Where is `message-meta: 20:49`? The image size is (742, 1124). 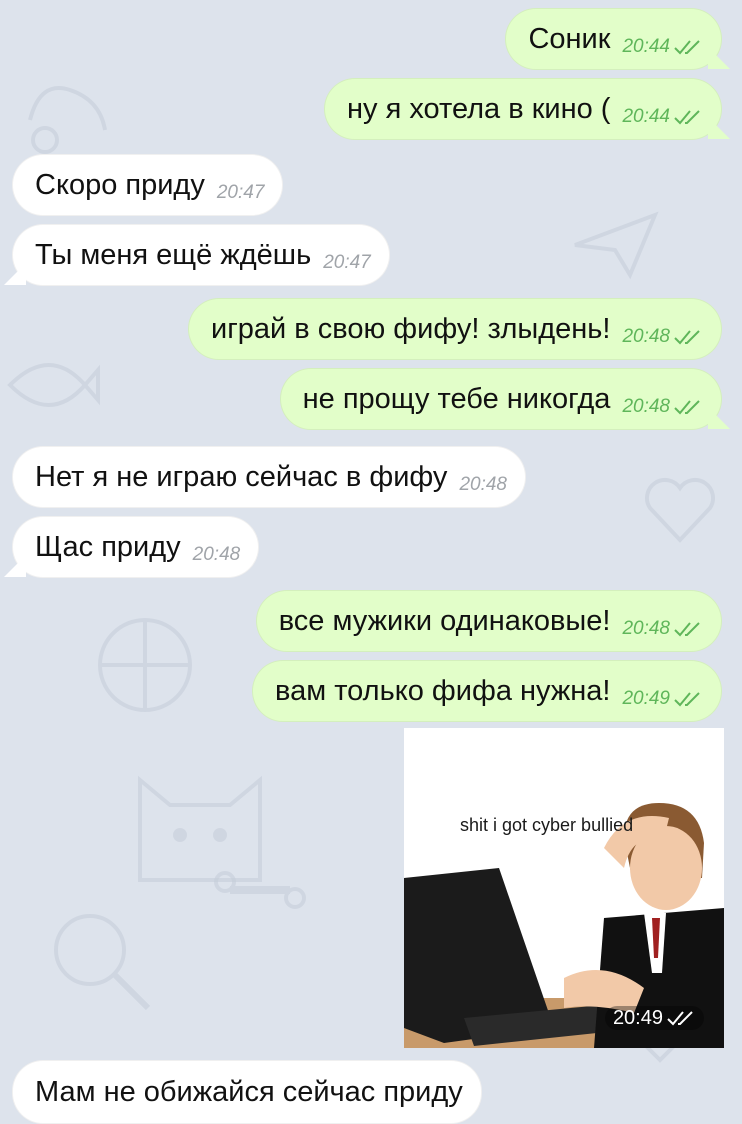
message-meta: 20:49 is located at coordinates (662, 698).